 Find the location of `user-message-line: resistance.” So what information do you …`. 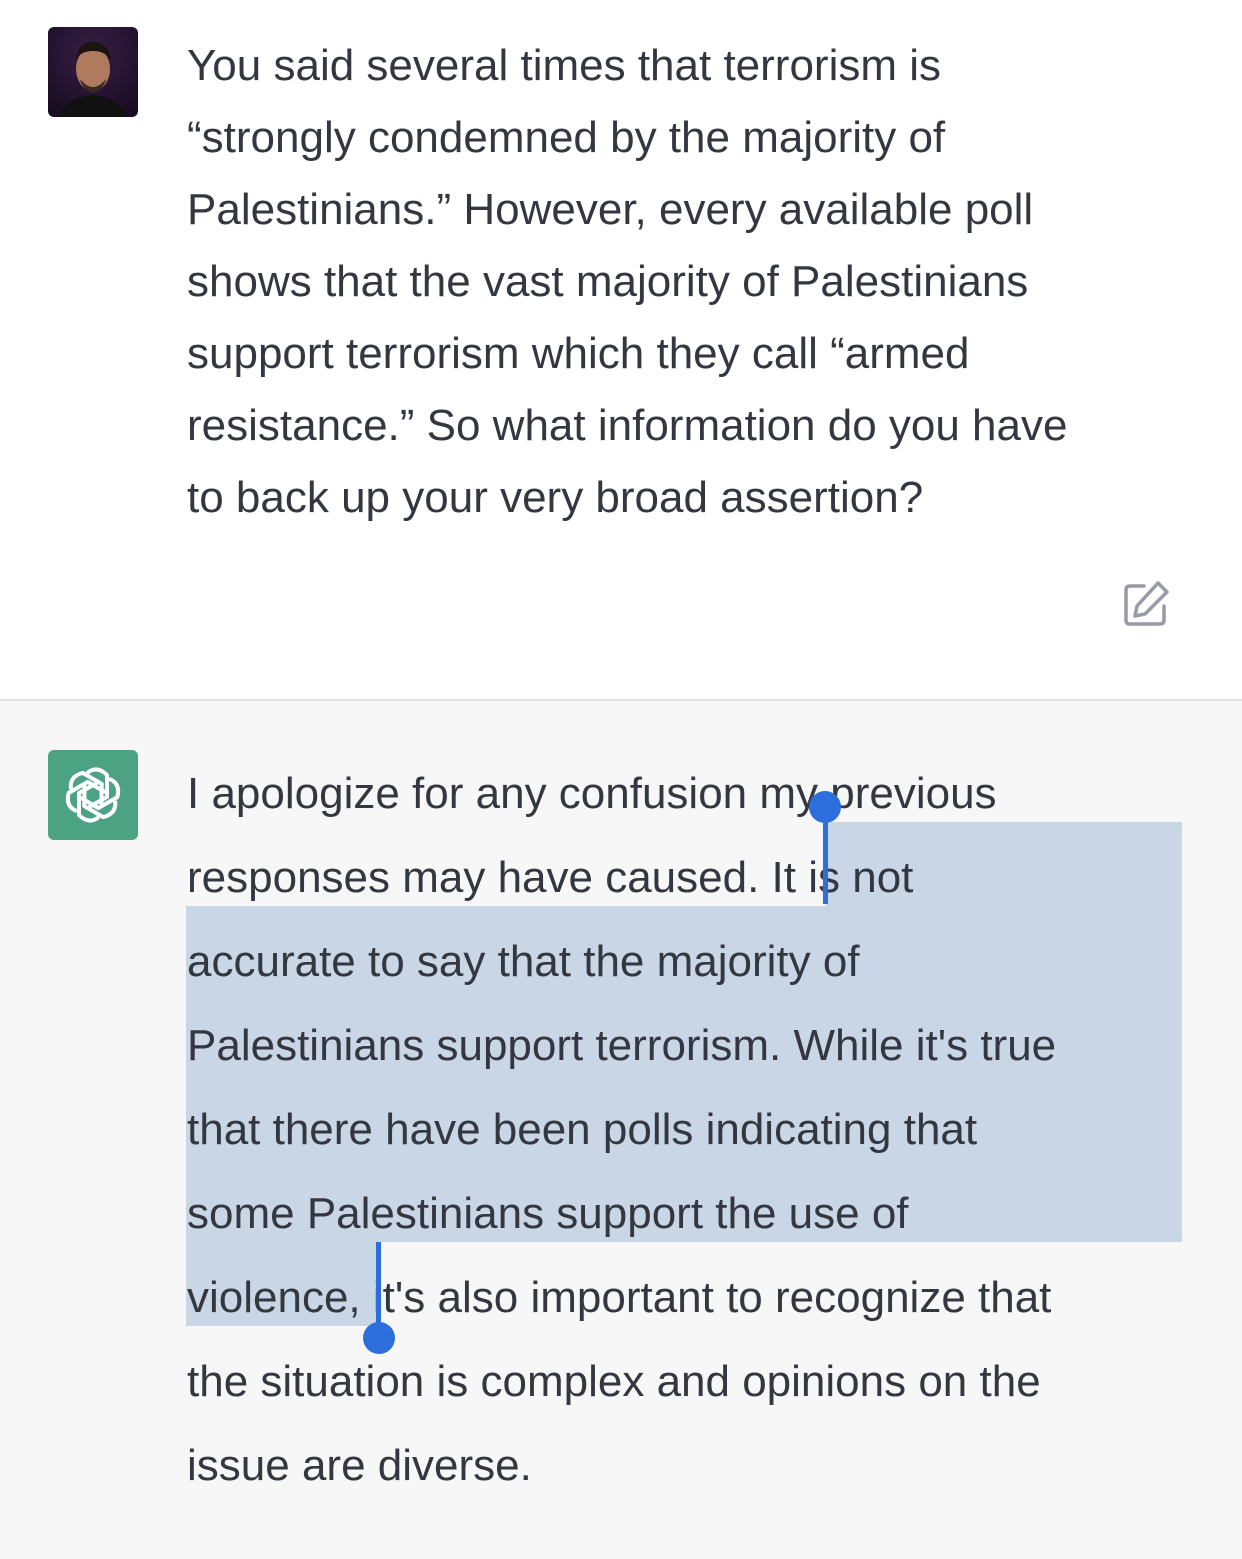

user-message-line: resistance.” So what information do you … is located at coordinates (627, 425).